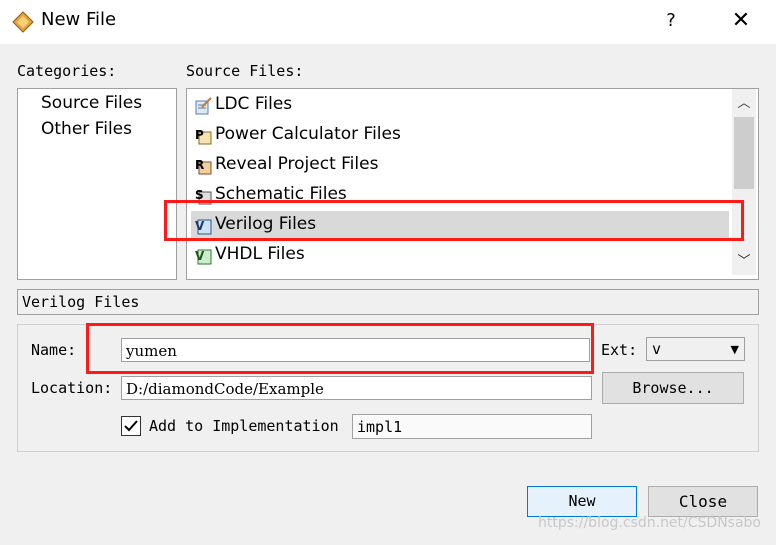  What do you see at coordinates (199, 165) in the screenshot?
I see `svg-text: R` at bounding box center [199, 165].